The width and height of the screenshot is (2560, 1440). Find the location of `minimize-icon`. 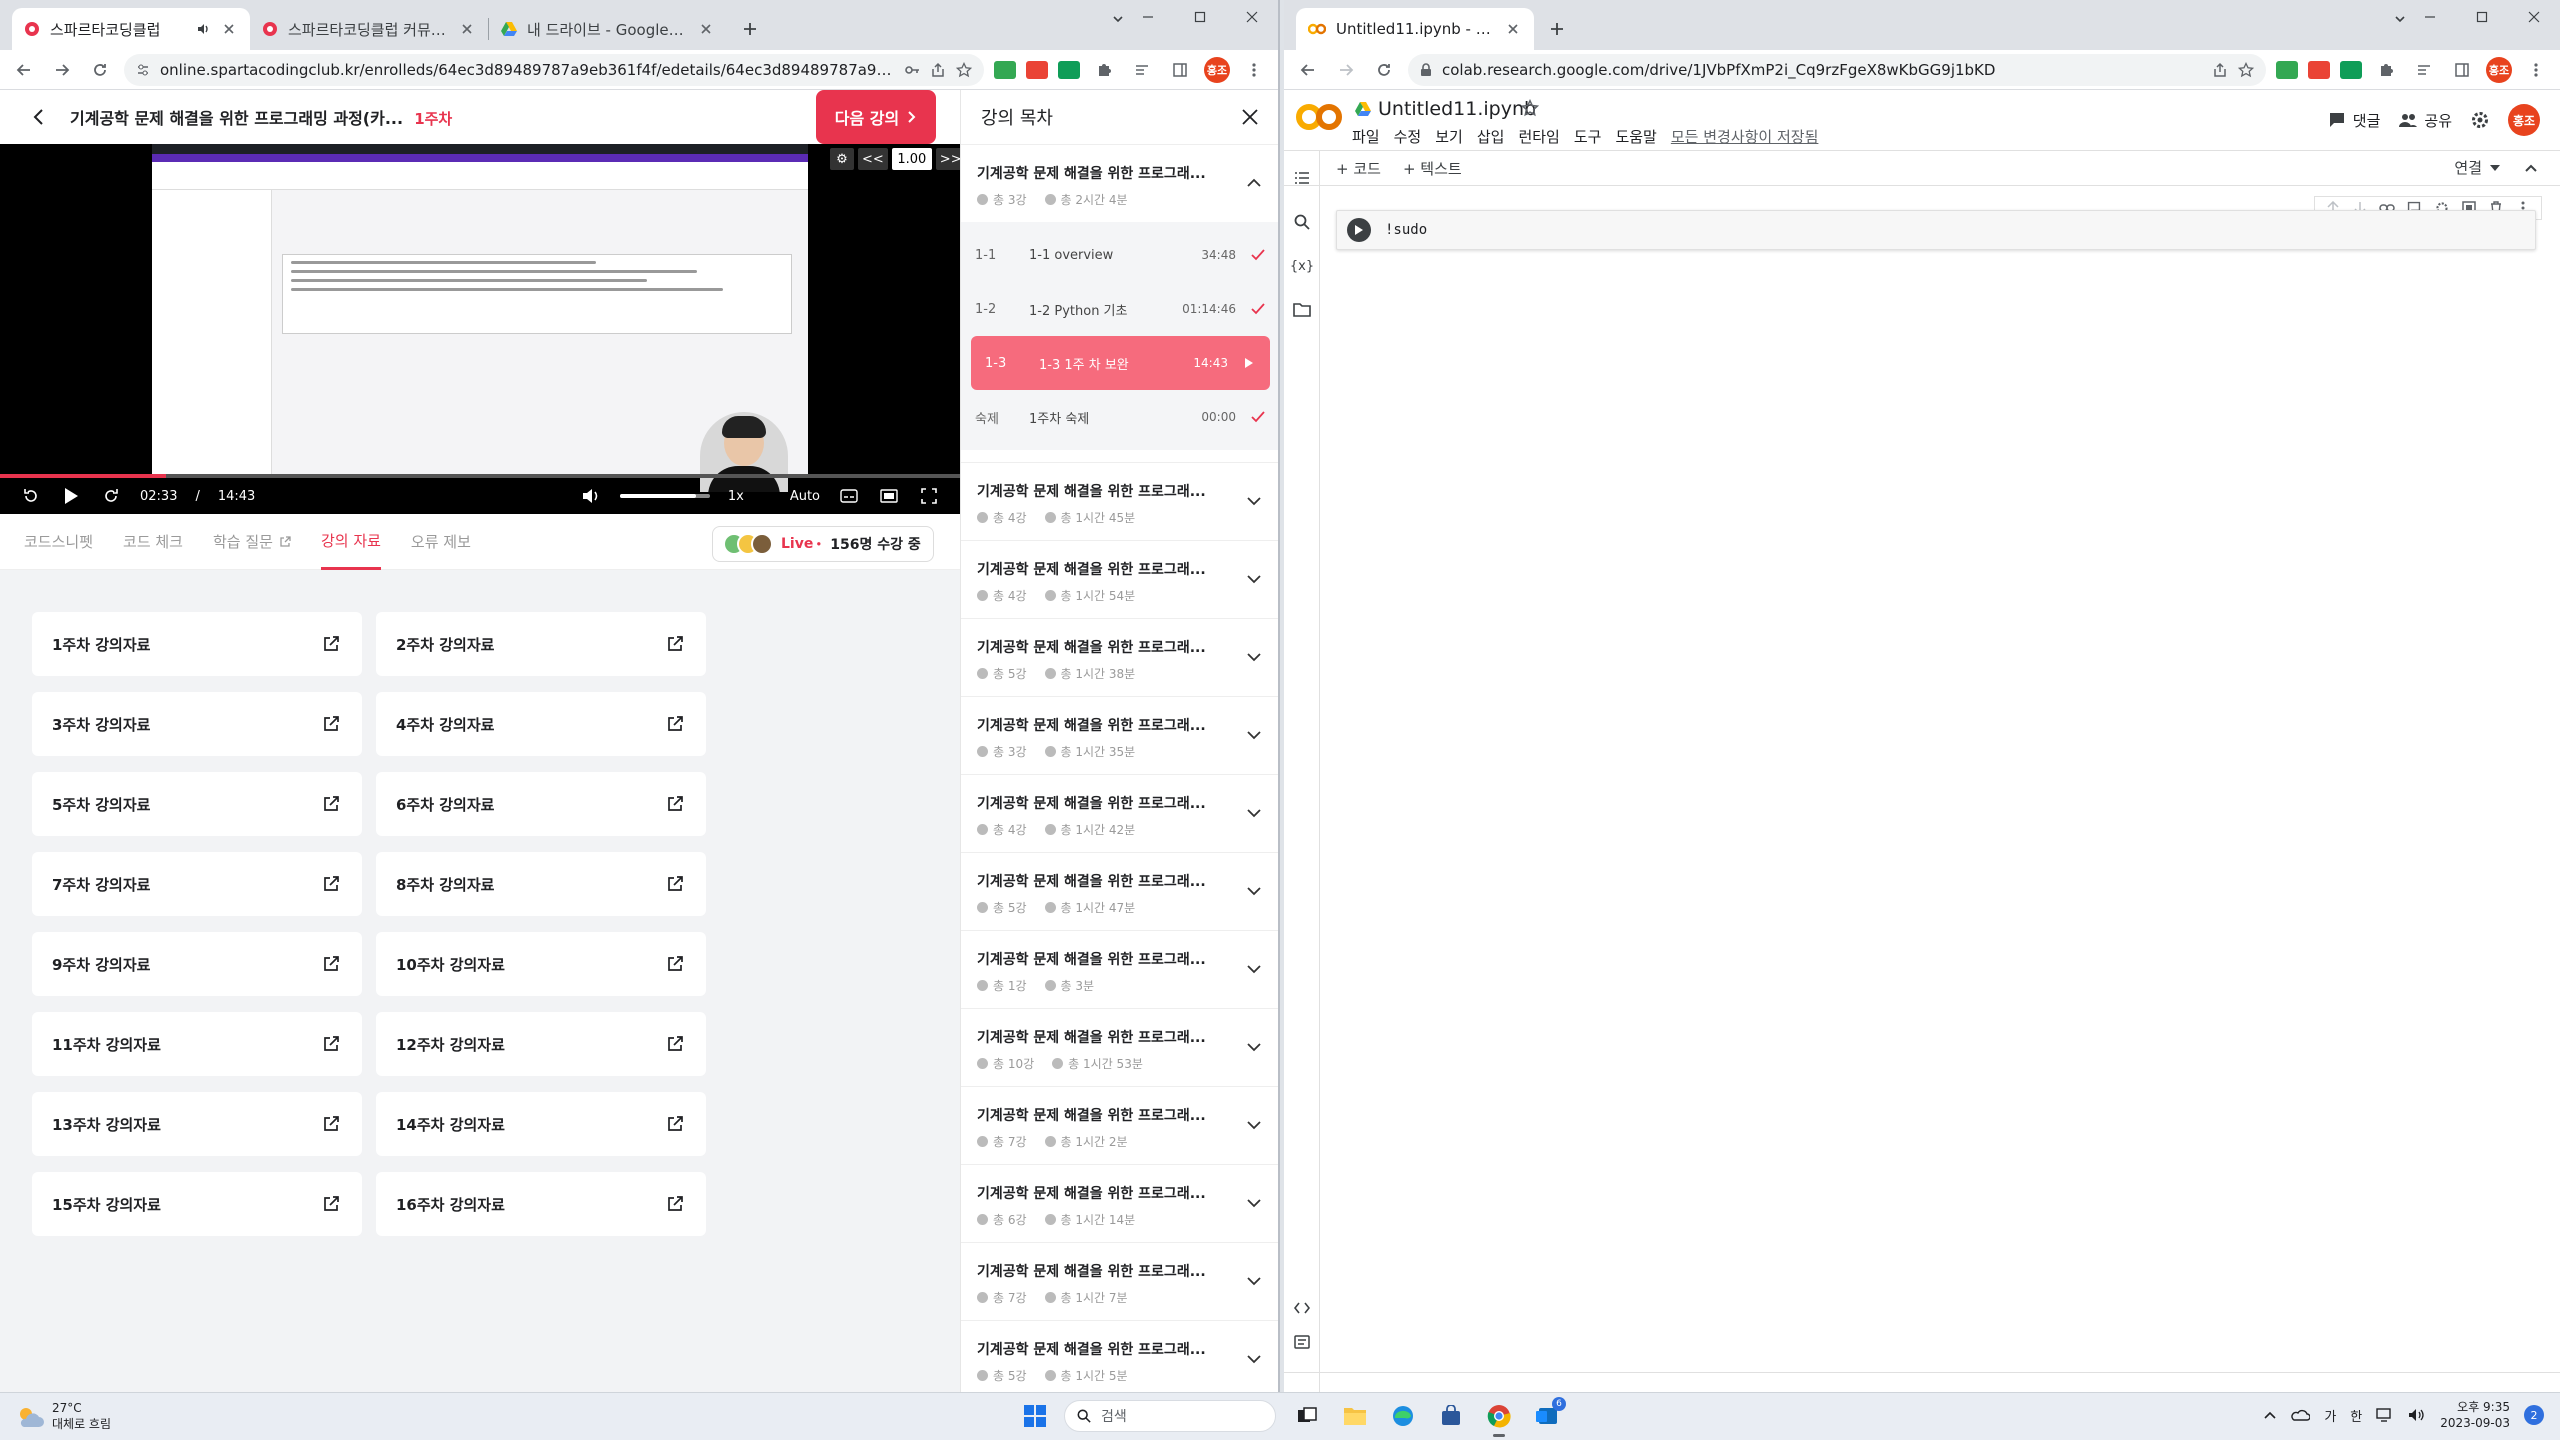

minimize-icon is located at coordinates (1148, 17).